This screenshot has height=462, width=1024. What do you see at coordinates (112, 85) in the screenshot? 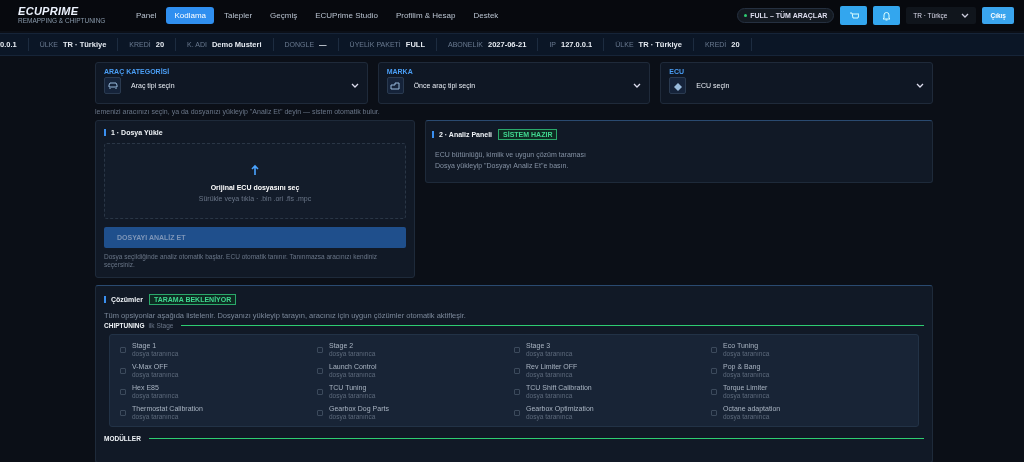
I see `car-icon` at bounding box center [112, 85].